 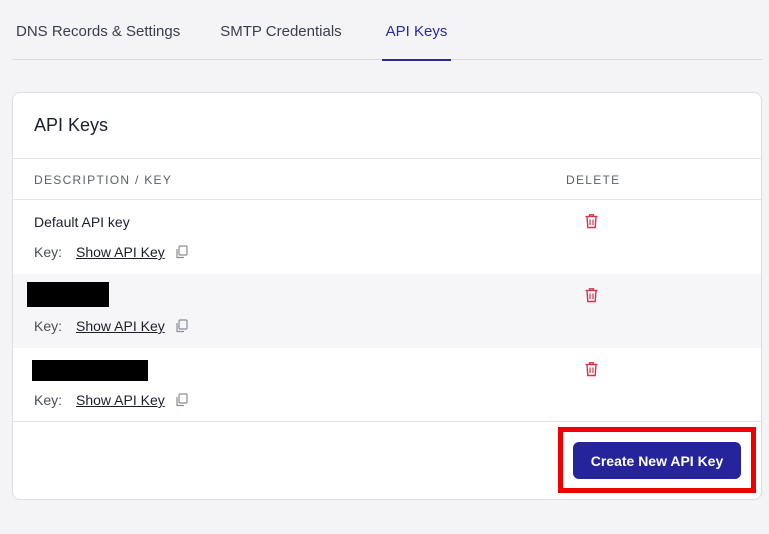 What do you see at coordinates (280, 30) in the screenshot?
I see `tab-smtp-credentials: SMTP Credentials` at bounding box center [280, 30].